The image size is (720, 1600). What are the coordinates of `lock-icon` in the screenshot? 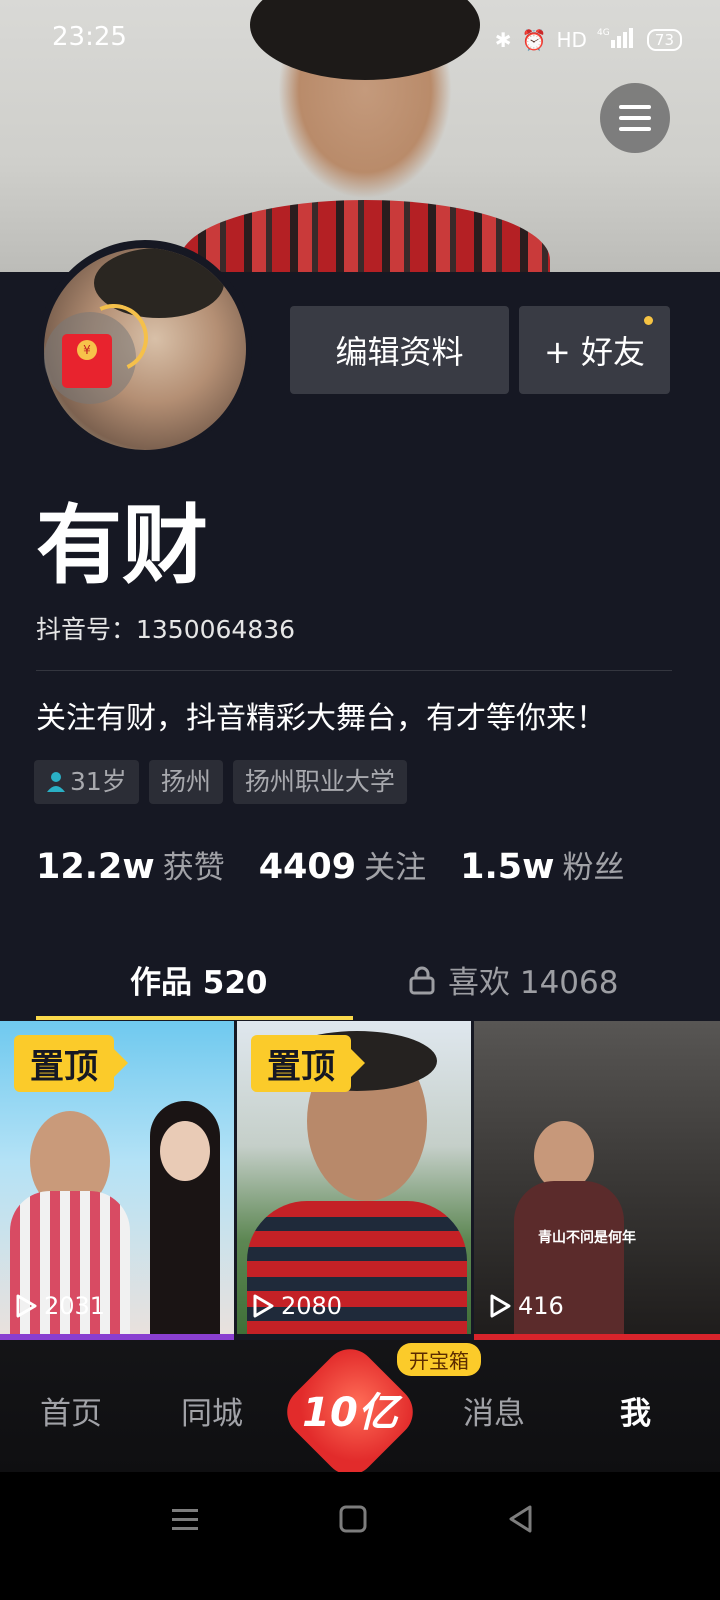 It's located at (422, 980).